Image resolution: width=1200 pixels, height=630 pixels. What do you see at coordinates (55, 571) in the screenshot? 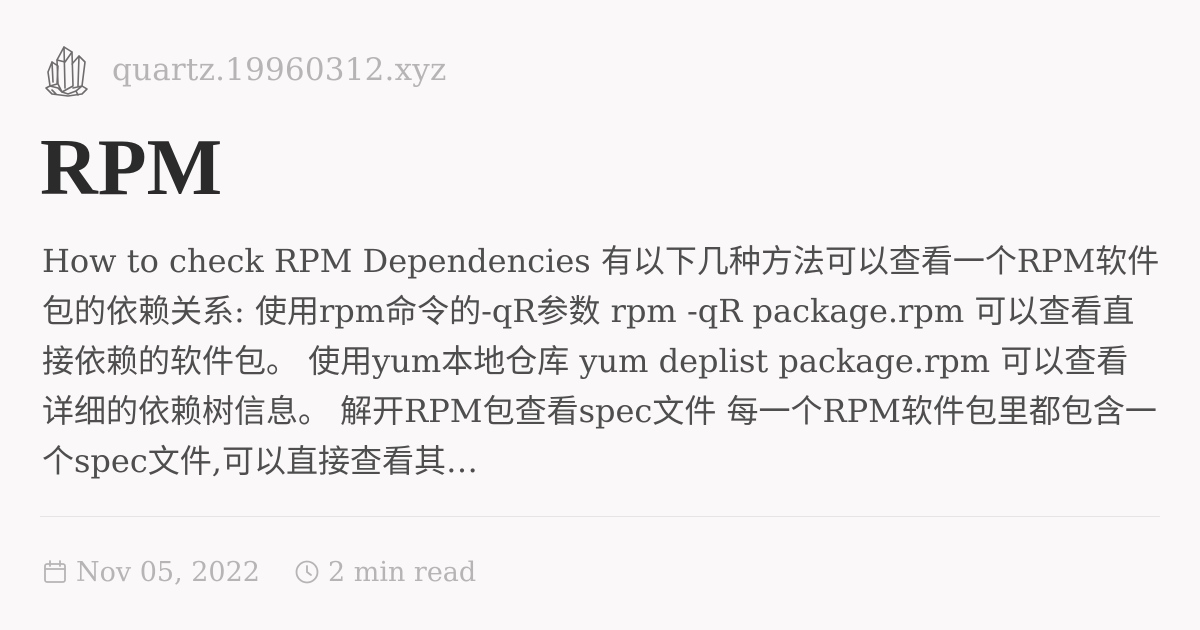
I see `calendar-icon` at bounding box center [55, 571].